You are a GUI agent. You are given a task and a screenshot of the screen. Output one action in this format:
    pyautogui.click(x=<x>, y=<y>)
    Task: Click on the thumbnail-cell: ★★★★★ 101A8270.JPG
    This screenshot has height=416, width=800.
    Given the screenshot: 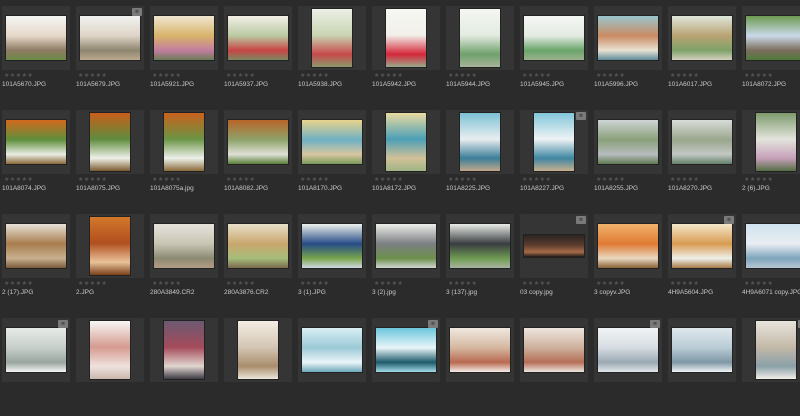 What is the action you would take?
    pyautogui.click(x=703, y=156)
    